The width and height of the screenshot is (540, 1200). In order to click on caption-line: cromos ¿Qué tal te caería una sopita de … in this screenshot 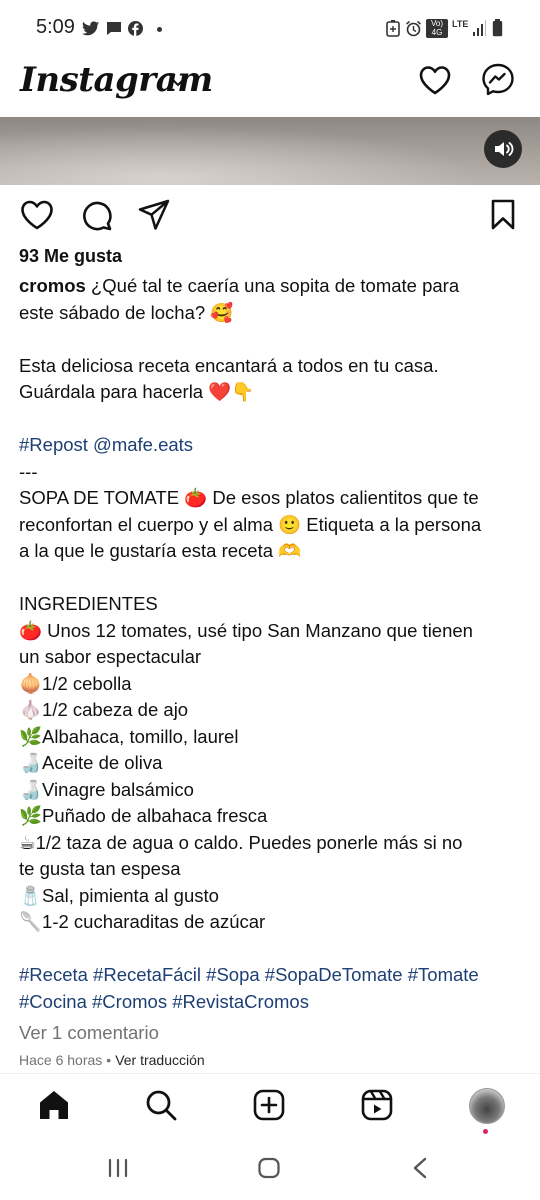, I will do `click(239, 285)`.